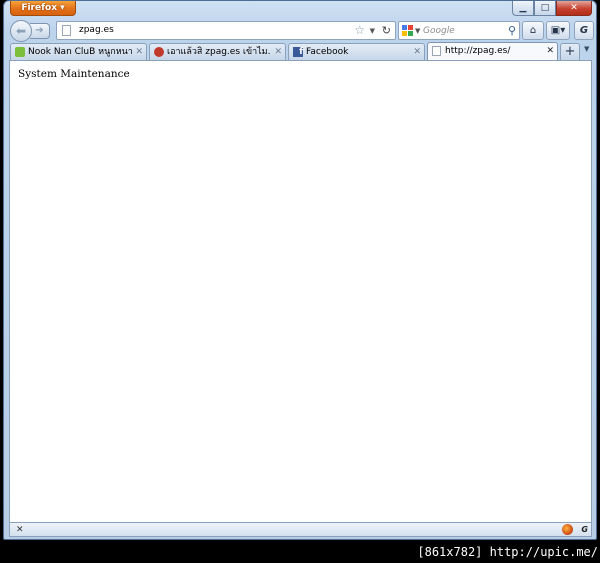 This screenshot has width=600, height=563. What do you see at coordinates (20, 530) in the screenshot?
I see `addon-bar-close-icon: ✕` at bounding box center [20, 530].